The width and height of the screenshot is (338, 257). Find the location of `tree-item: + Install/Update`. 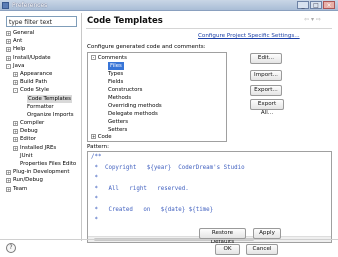

tree-item: + Install/Update is located at coordinates (42, 58).